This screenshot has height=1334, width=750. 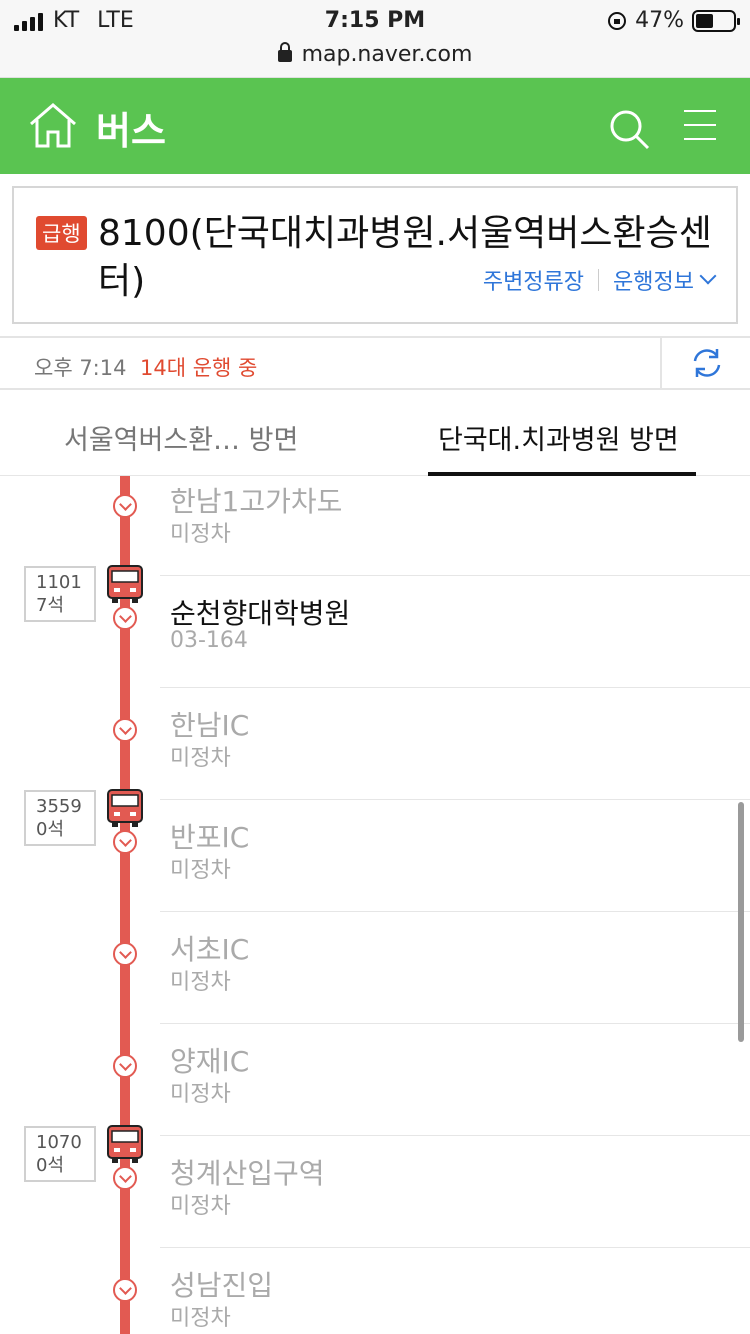 I want to click on stop-name: 청계산입구역, so click(x=247, y=1173).